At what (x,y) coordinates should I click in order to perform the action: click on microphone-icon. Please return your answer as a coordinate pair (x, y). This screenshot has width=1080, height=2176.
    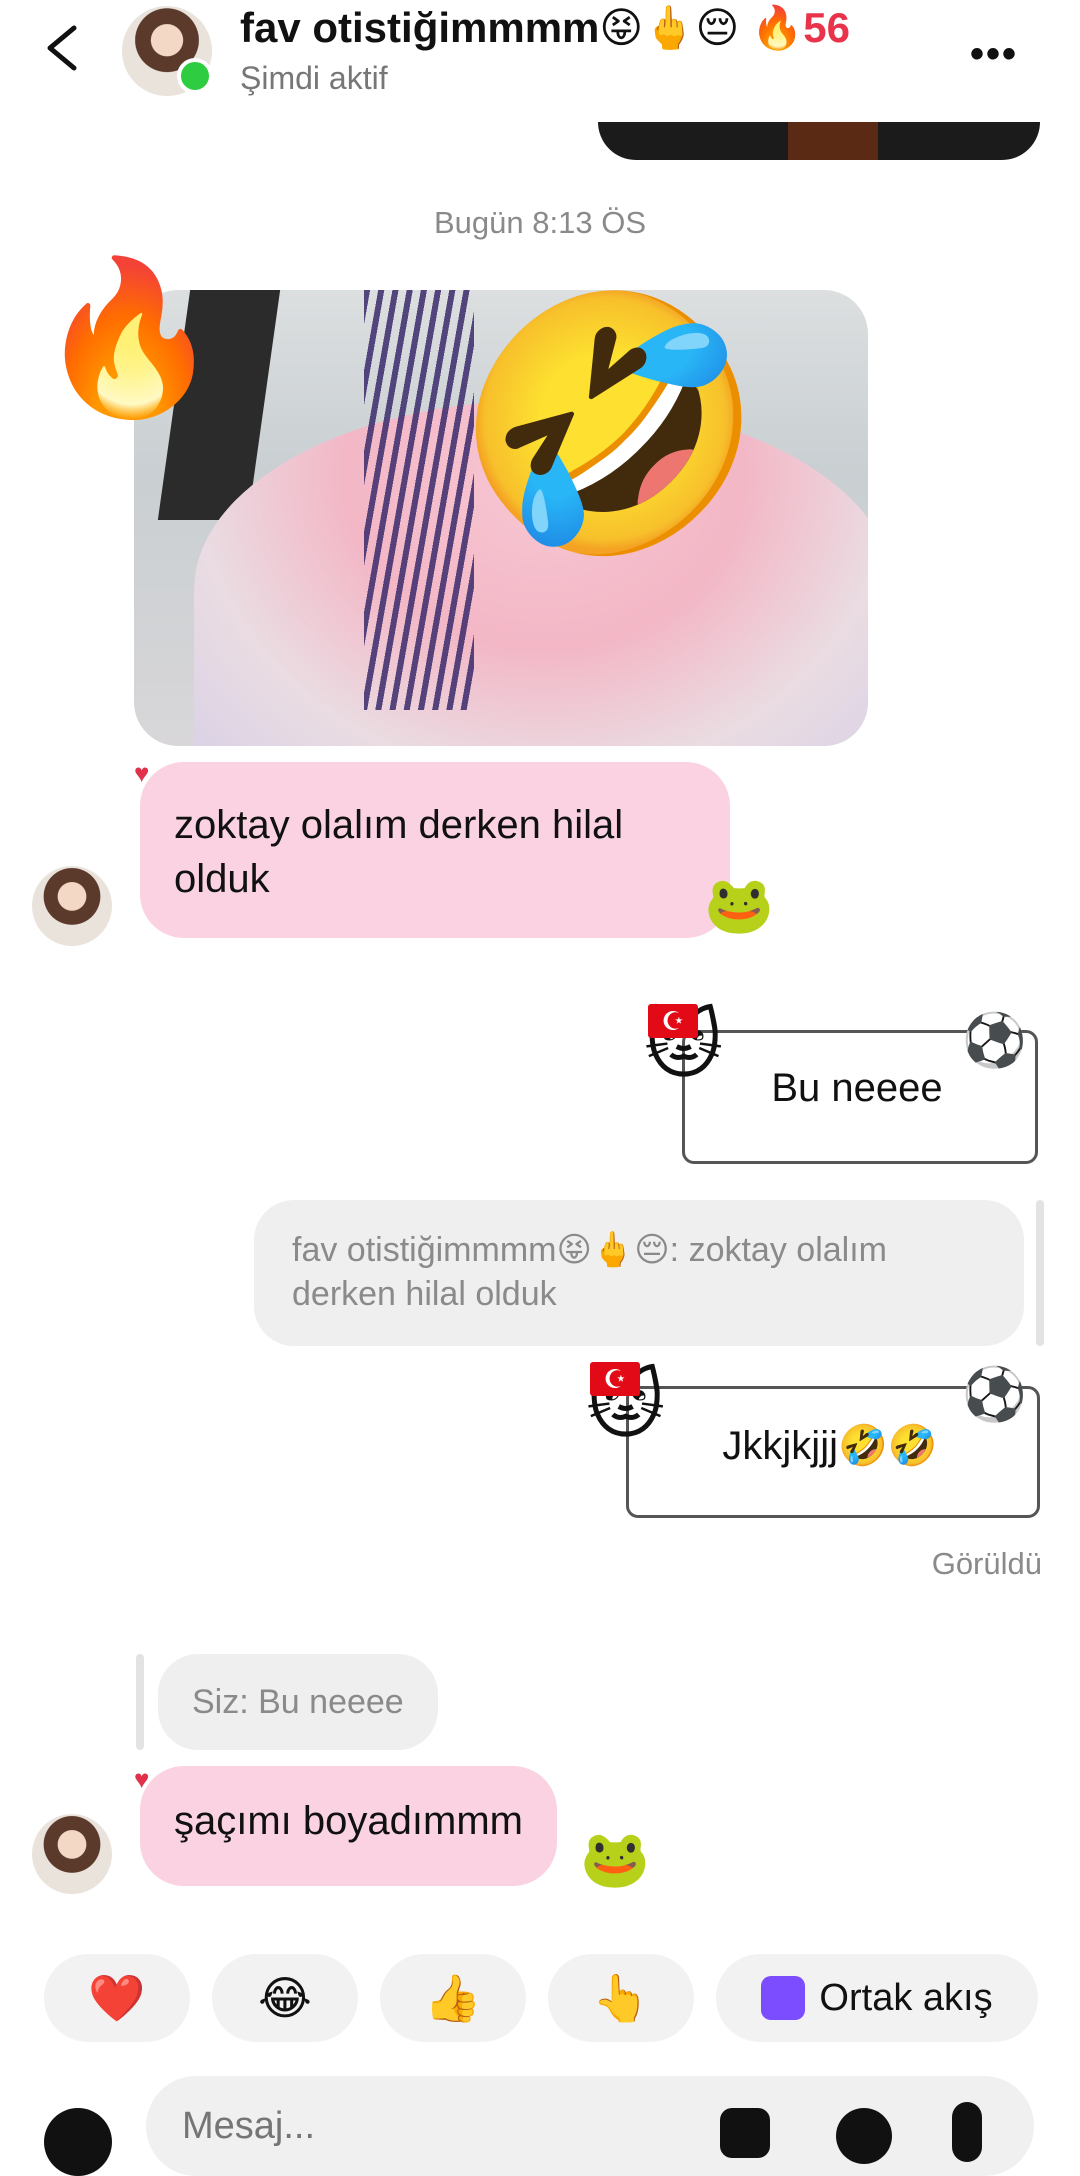
    Looking at the image, I should click on (967, 2132).